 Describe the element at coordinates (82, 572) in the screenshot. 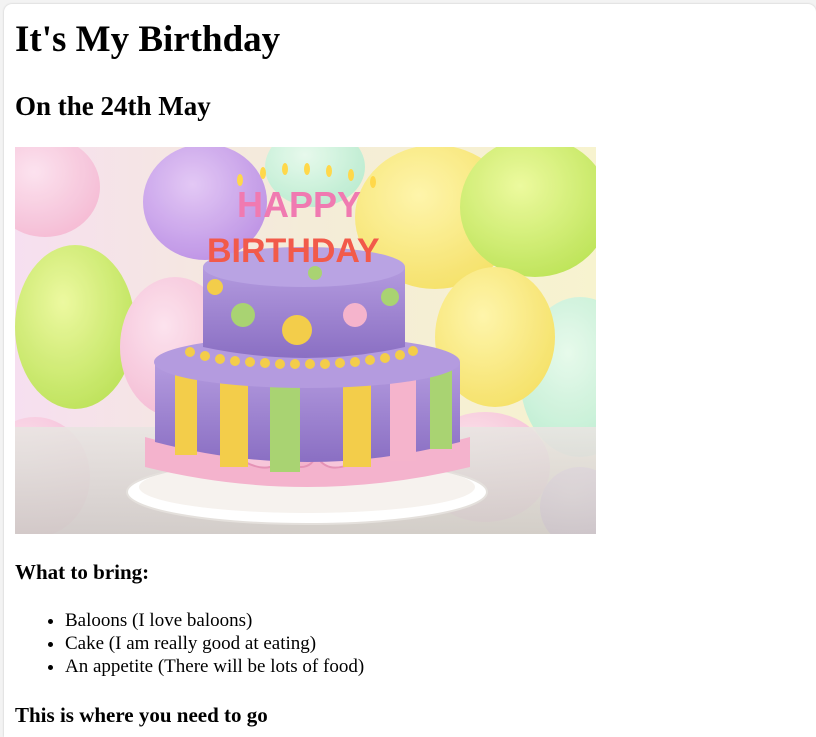

I see `what-to-bring-heading: What to bring:` at that location.